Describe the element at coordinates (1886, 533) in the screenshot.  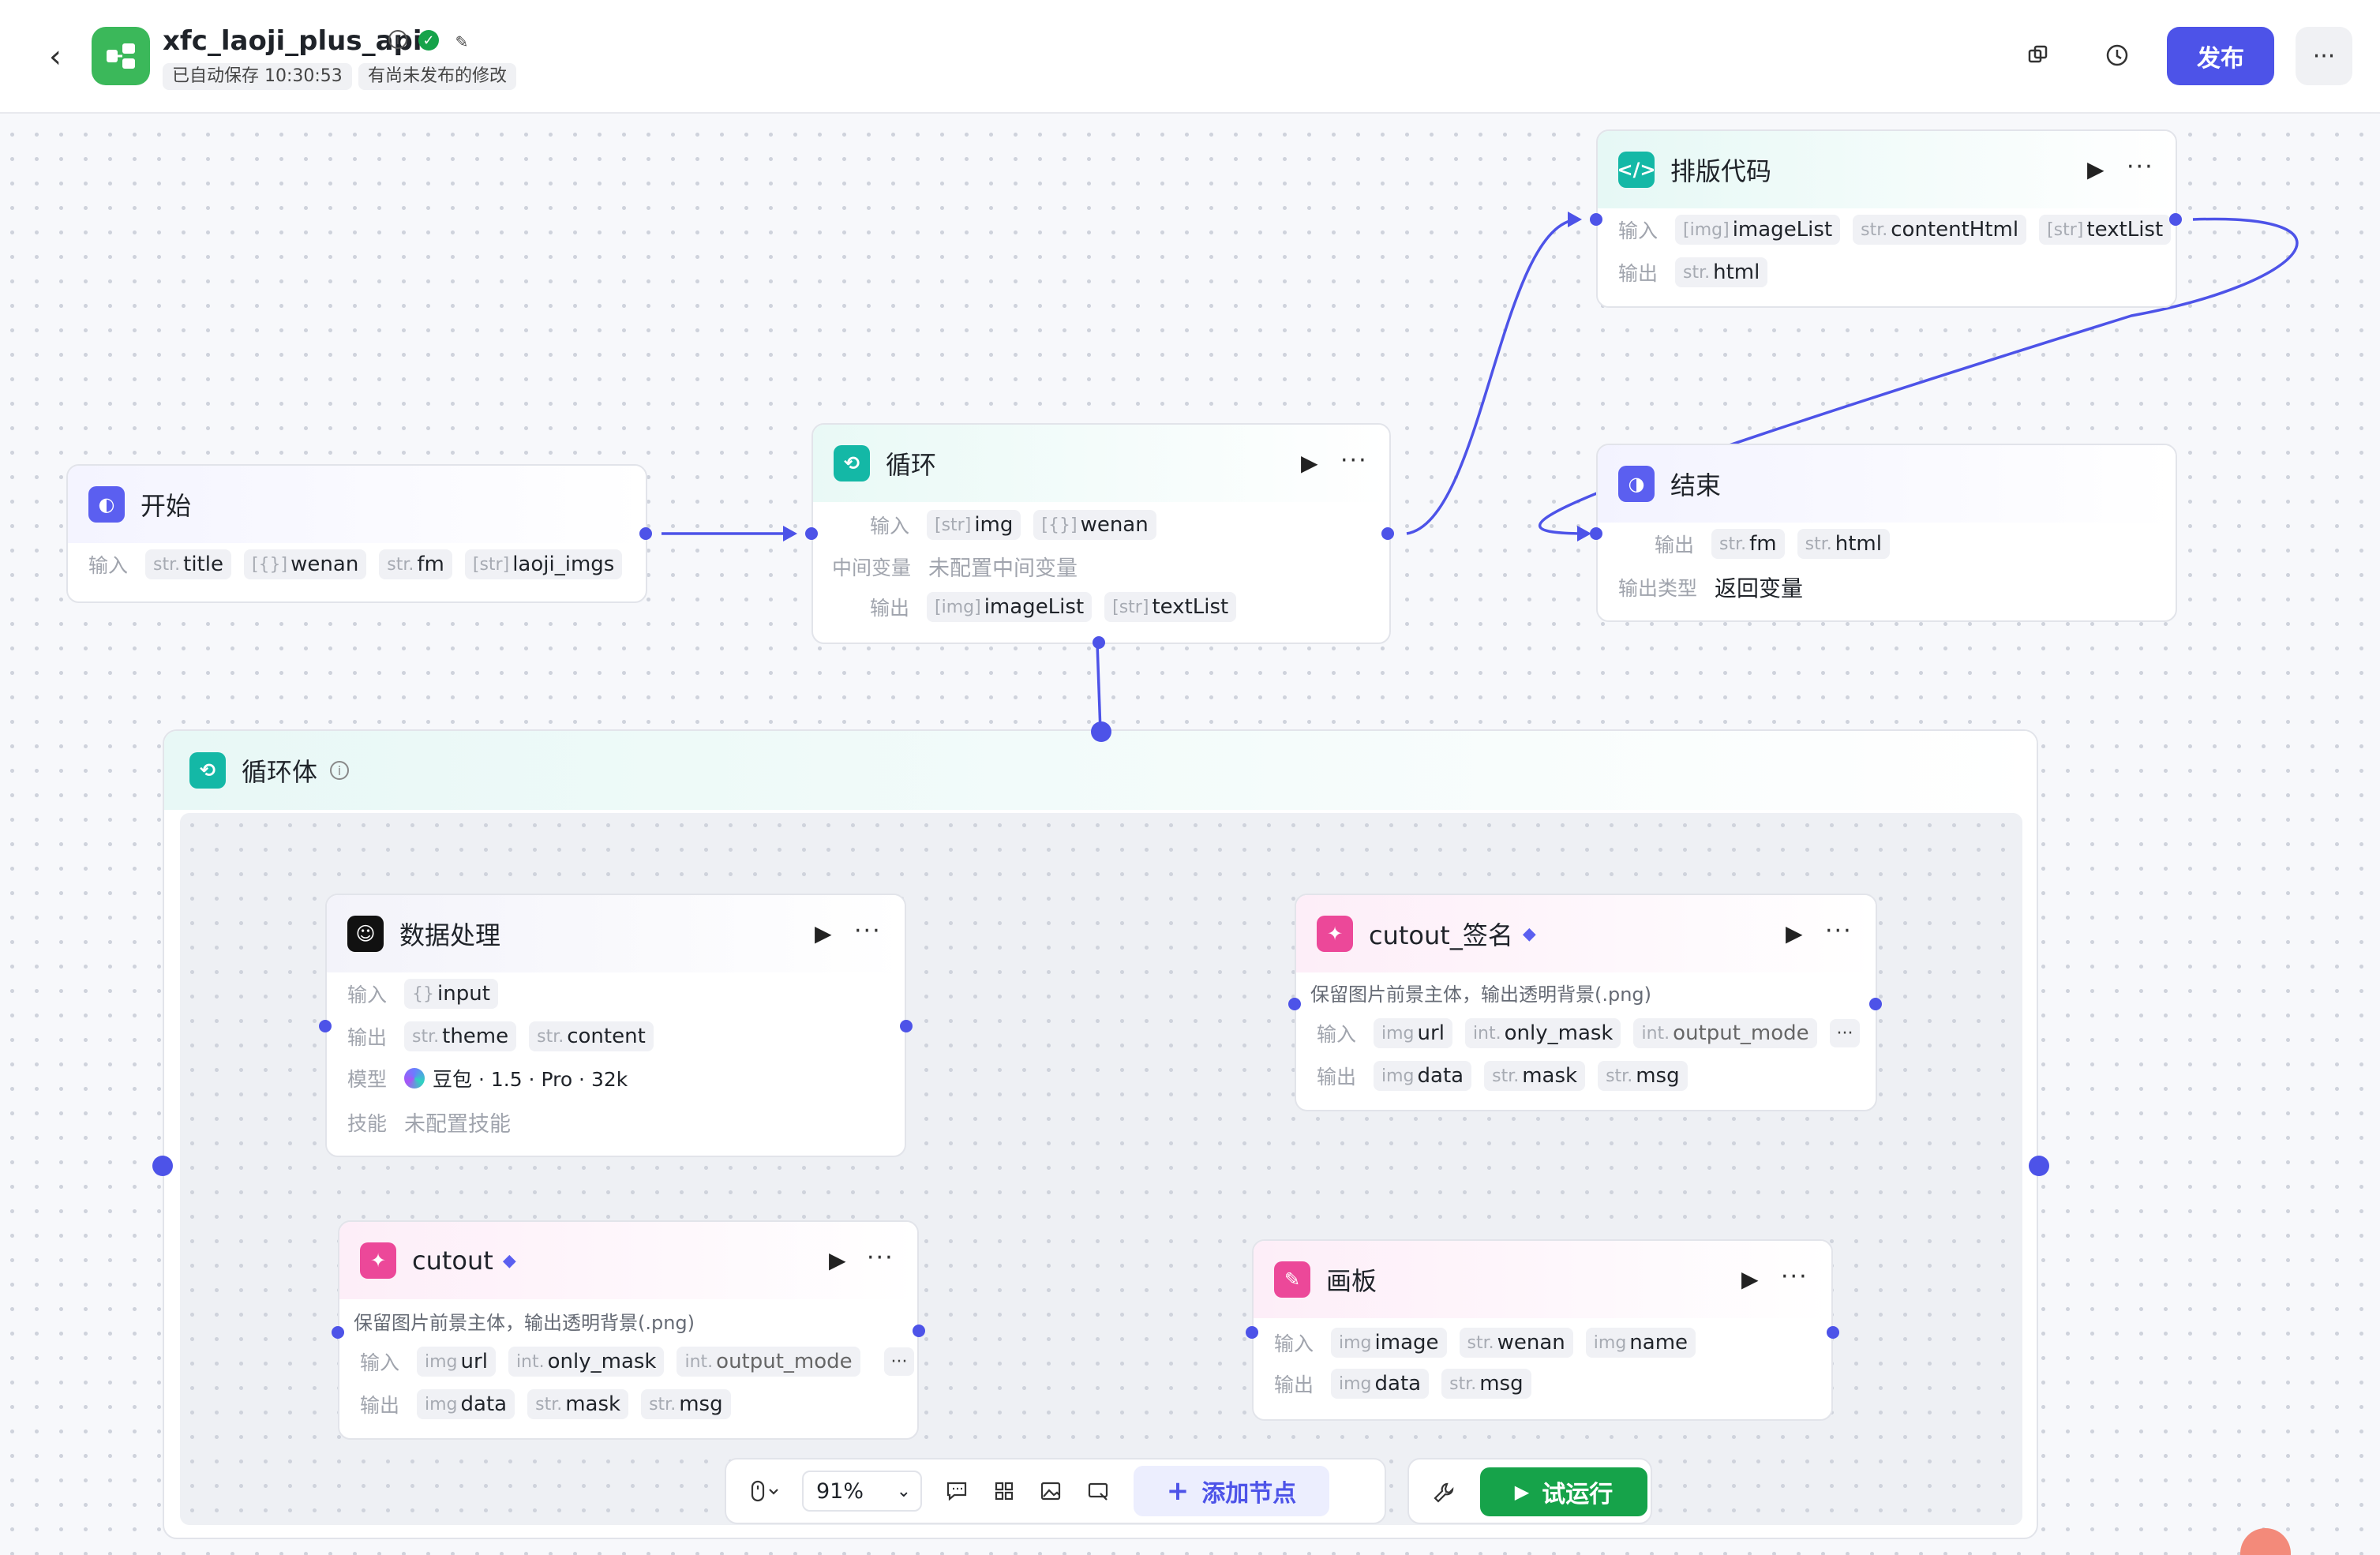
I see `node-end: ◑ 结束 输出 str. fm str. html 输出类型 返回变量` at that location.